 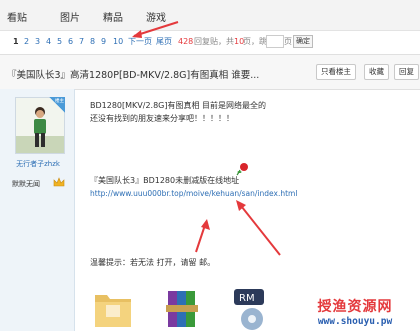 I want to click on owner-badge-label: 楼主, so click(x=59, y=101).